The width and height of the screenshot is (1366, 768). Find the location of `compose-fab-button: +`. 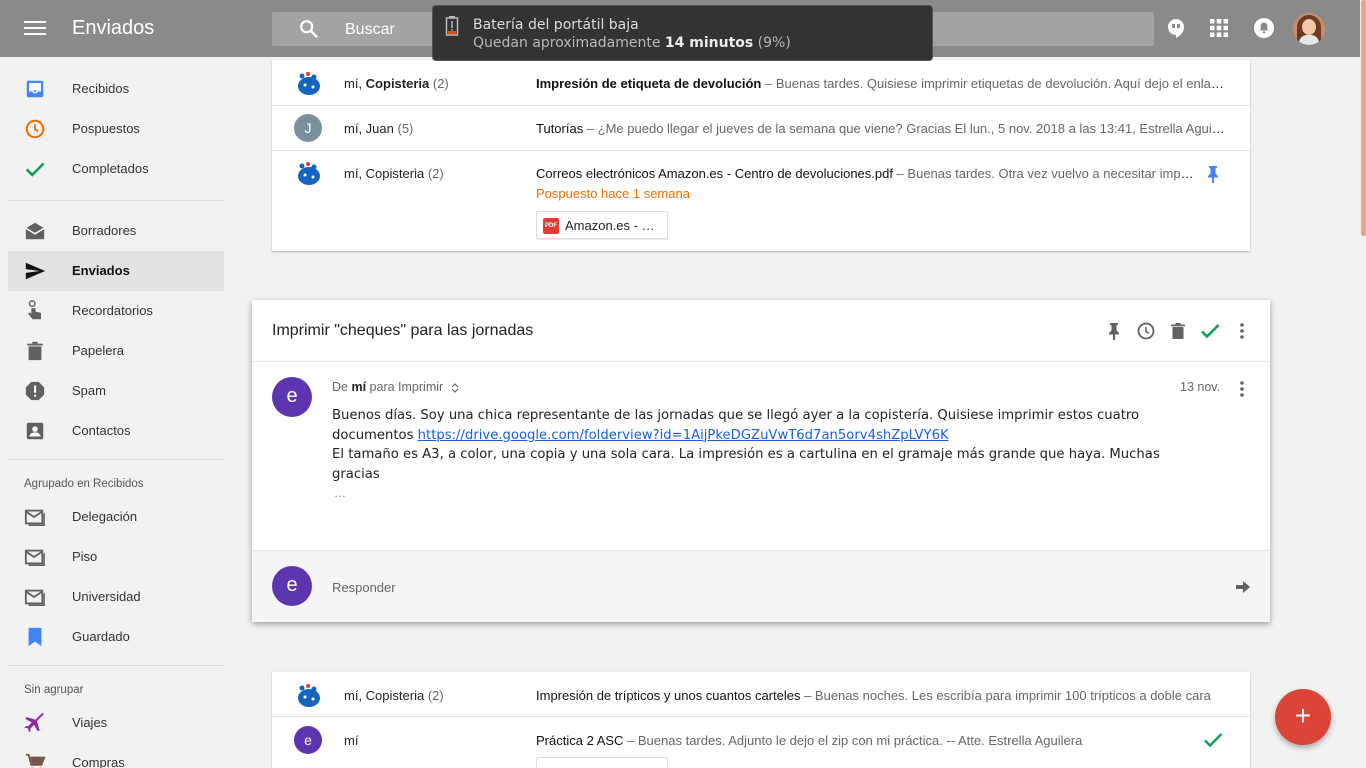

compose-fab-button: + is located at coordinates (1303, 717).